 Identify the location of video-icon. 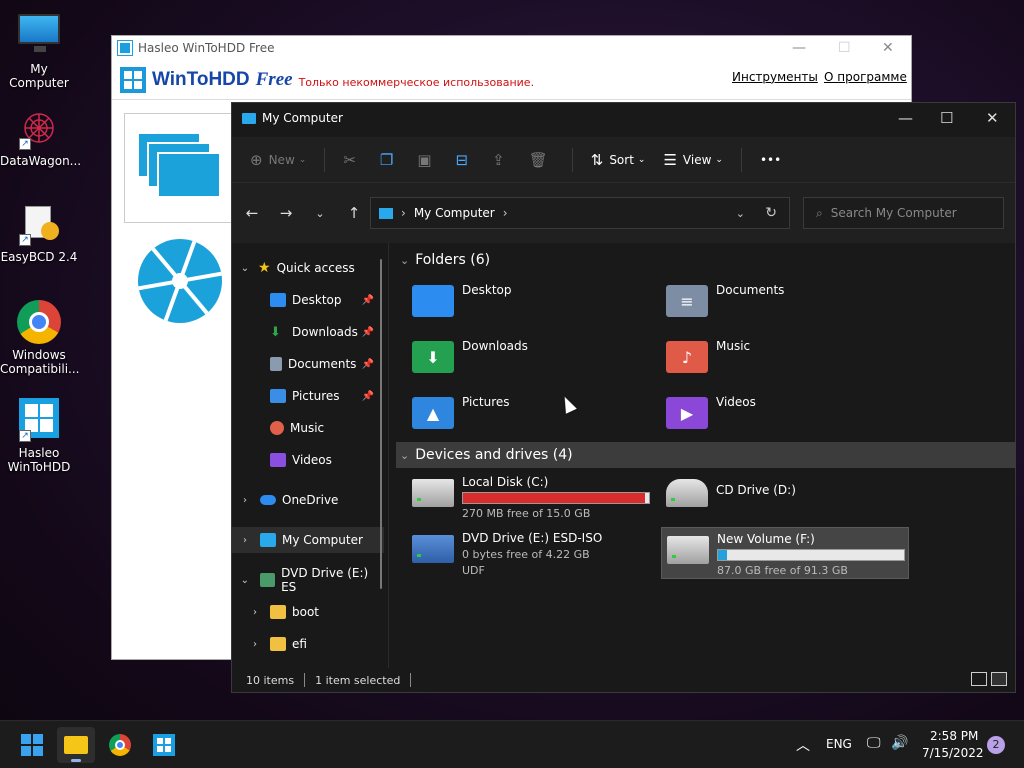
(278, 460).